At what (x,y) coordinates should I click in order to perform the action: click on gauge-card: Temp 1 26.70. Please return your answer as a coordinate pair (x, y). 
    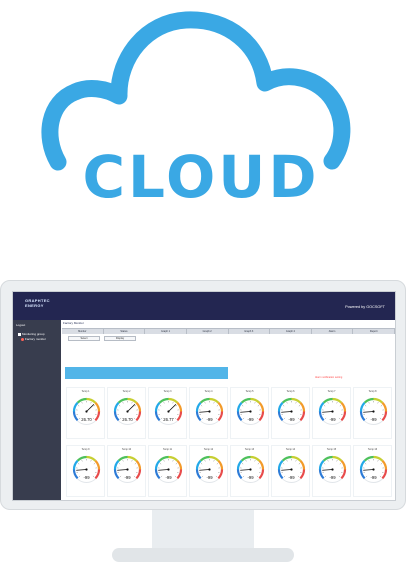
    Looking at the image, I should click on (85, 413).